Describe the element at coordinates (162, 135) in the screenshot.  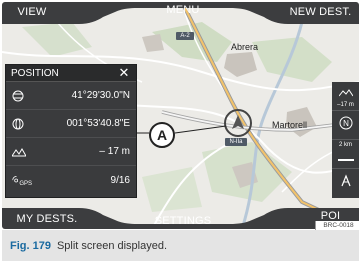
I see `callout-a: A` at that location.